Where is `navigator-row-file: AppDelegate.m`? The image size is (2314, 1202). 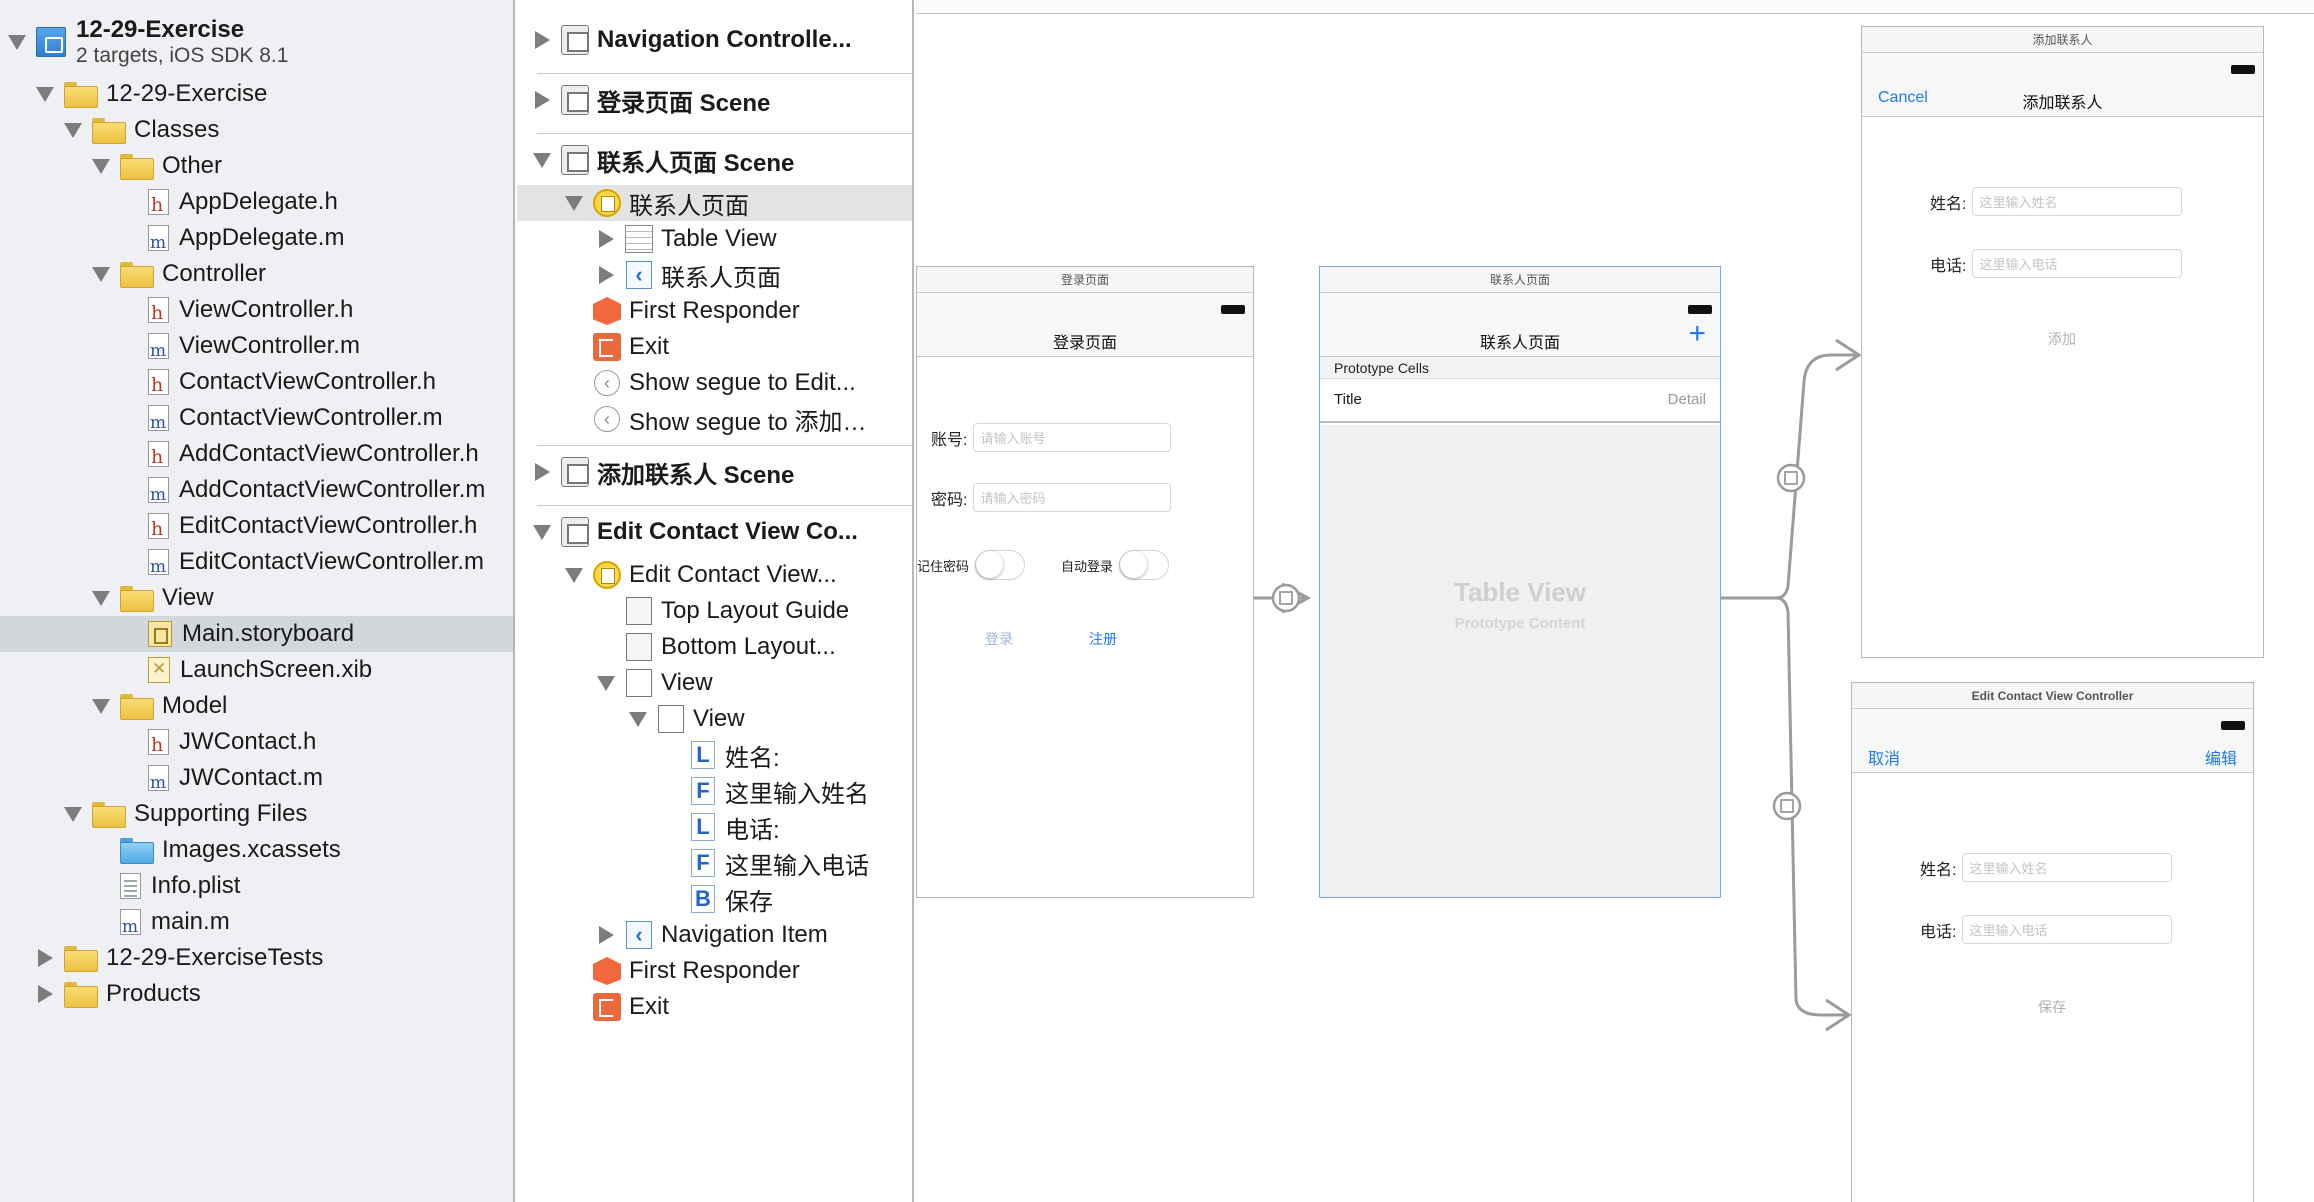
navigator-row-file: AppDelegate.m is located at coordinates (256, 238).